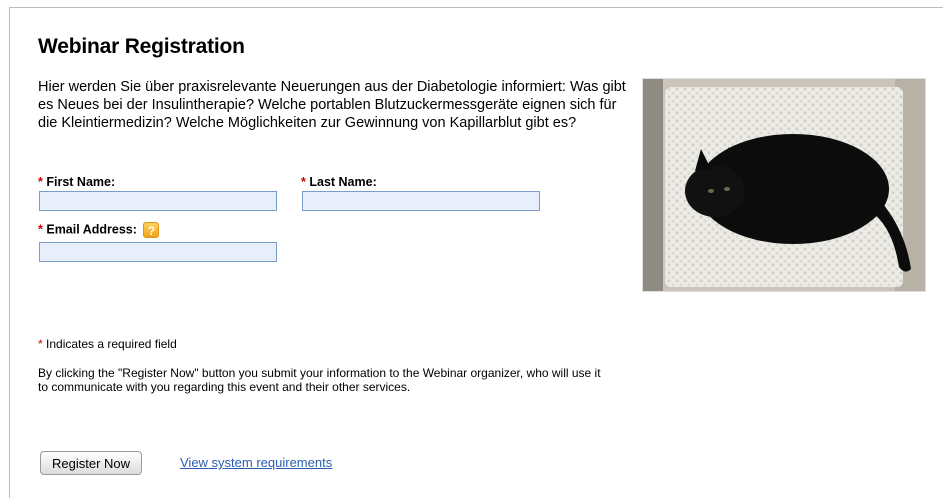 The image size is (943, 498). Describe the element at coordinates (343, 182) in the screenshot. I see `last-name-label-text: Last Name:` at that location.